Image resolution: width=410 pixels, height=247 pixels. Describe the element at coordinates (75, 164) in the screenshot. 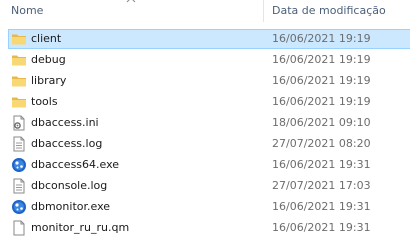

I see `file-name: dbaccess64.exe` at that location.